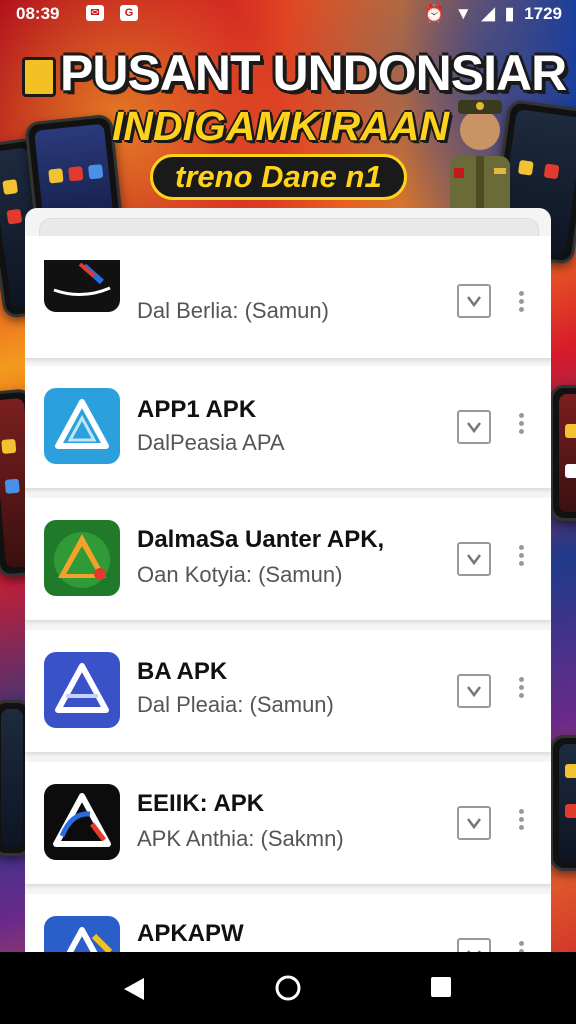  What do you see at coordinates (201, 803) in the screenshot?
I see `app-title: EEIIK: APK` at bounding box center [201, 803].